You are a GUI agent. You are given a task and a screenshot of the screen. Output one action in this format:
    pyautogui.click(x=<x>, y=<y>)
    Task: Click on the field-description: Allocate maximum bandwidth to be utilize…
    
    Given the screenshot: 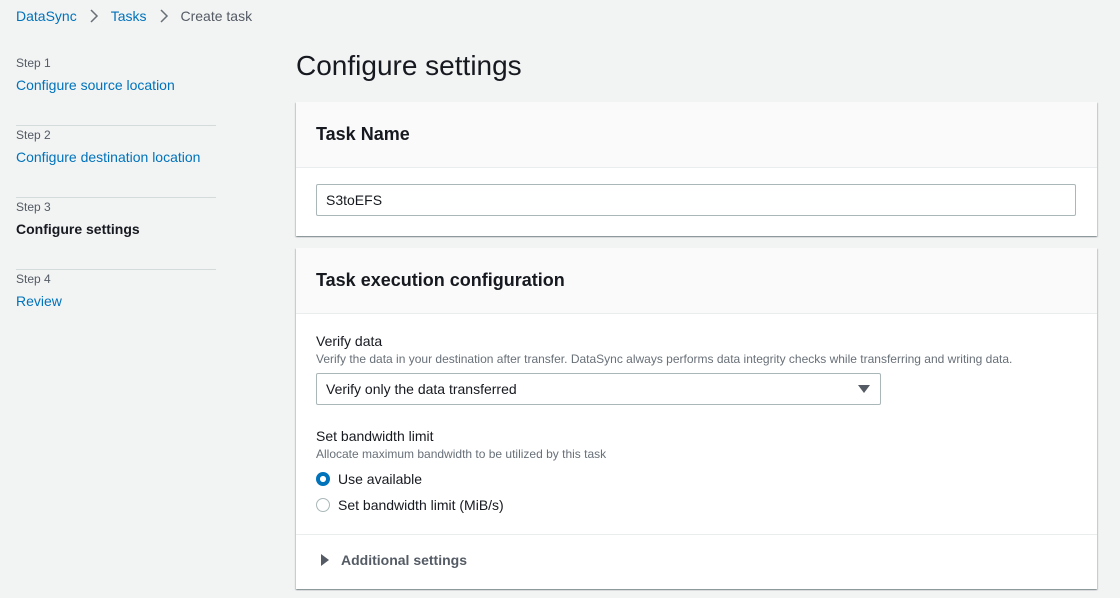 What is the action you would take?
    pyautogui.click(x=461, y=454)
    